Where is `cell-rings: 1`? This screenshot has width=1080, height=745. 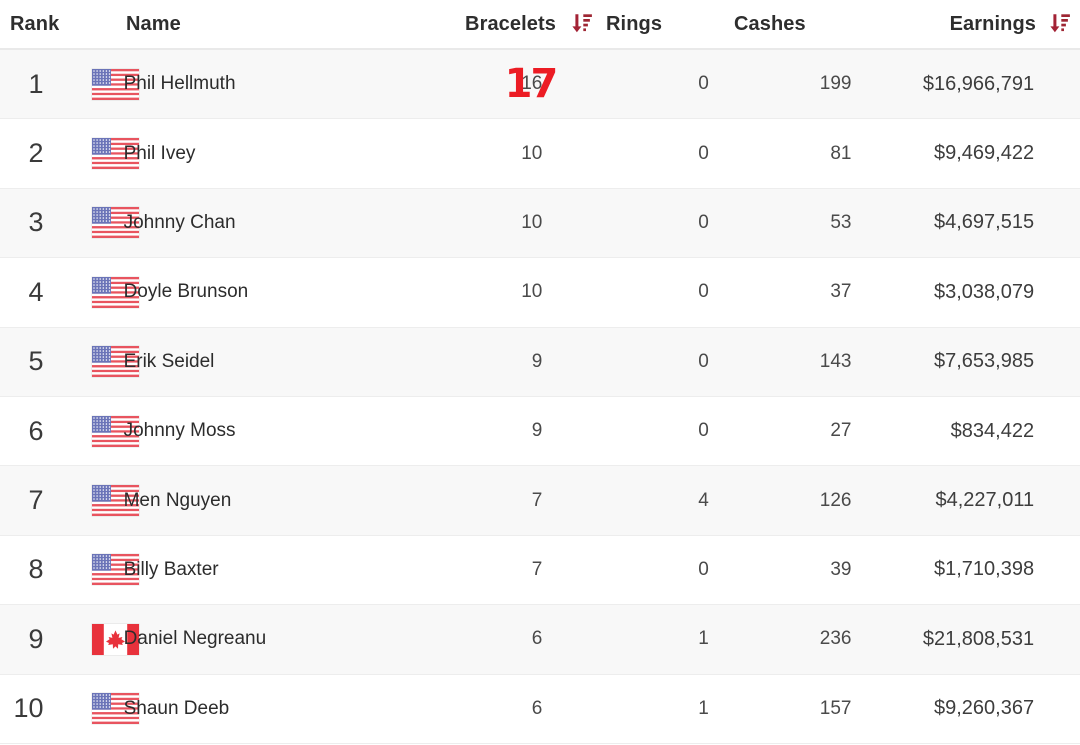
cell-rings: 1 is located at coordinates (703, 708).